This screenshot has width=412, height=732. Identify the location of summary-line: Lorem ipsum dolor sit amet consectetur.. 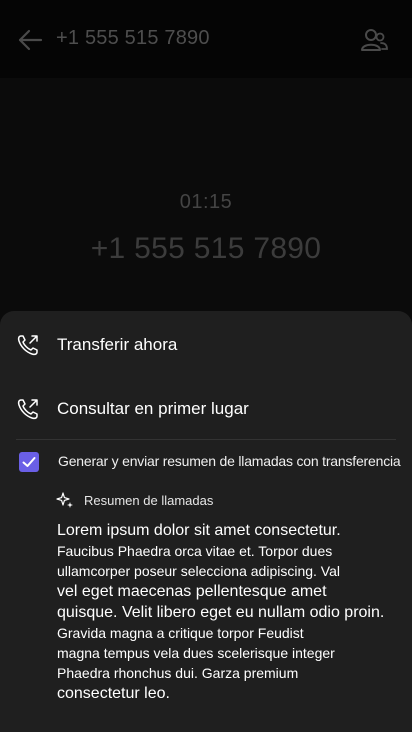
(199, 530).